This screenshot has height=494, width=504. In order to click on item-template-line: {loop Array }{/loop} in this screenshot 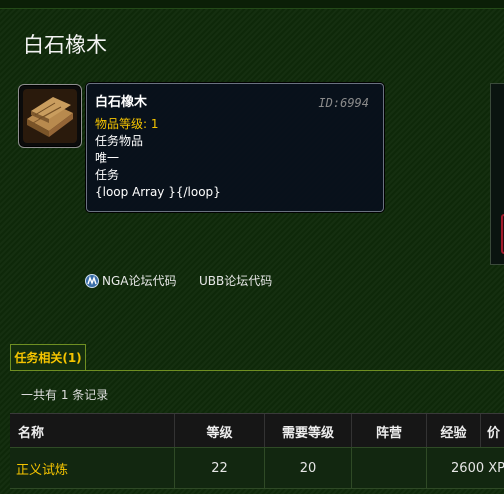, I will do `click(158, 192)`.